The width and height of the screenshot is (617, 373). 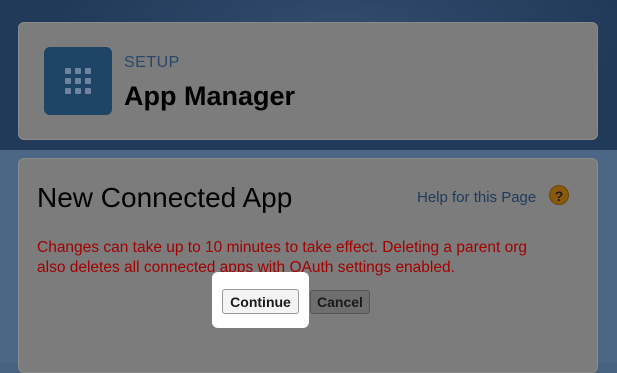 I want to click on help-link: Help for this Page, so click(x=476, y=197).